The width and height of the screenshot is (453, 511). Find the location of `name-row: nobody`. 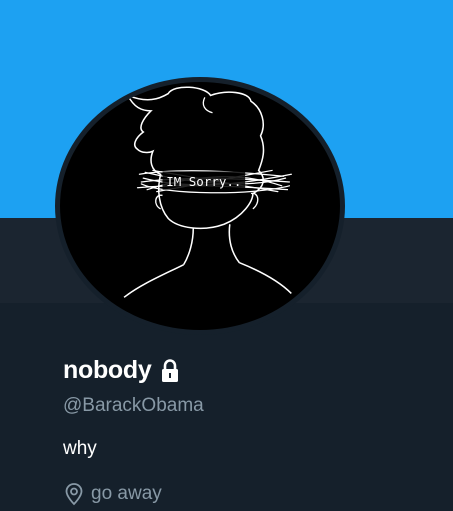

name-row: nobody is located at coordinates (122, 370).